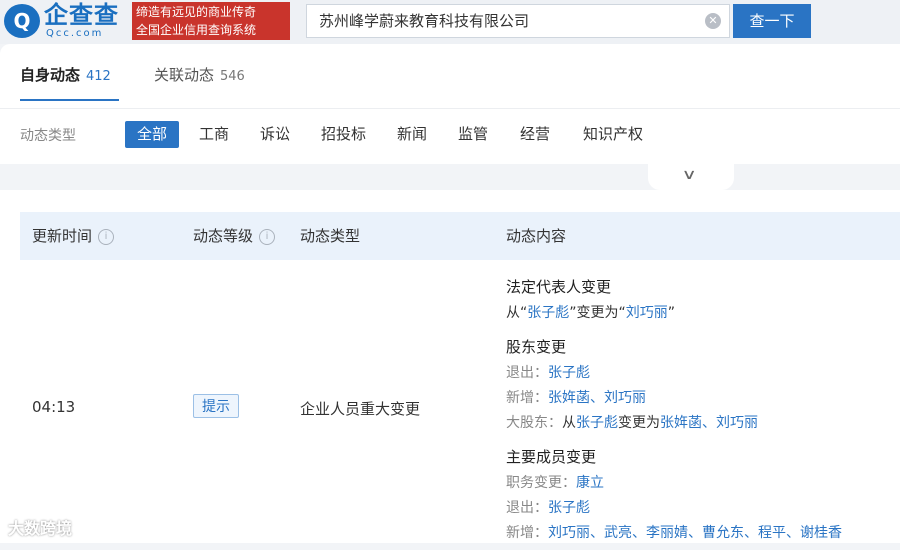 The height and width of the screenshot is (550, 900). I want to click on filter-litigation: 诉讼, so click(275, 134).